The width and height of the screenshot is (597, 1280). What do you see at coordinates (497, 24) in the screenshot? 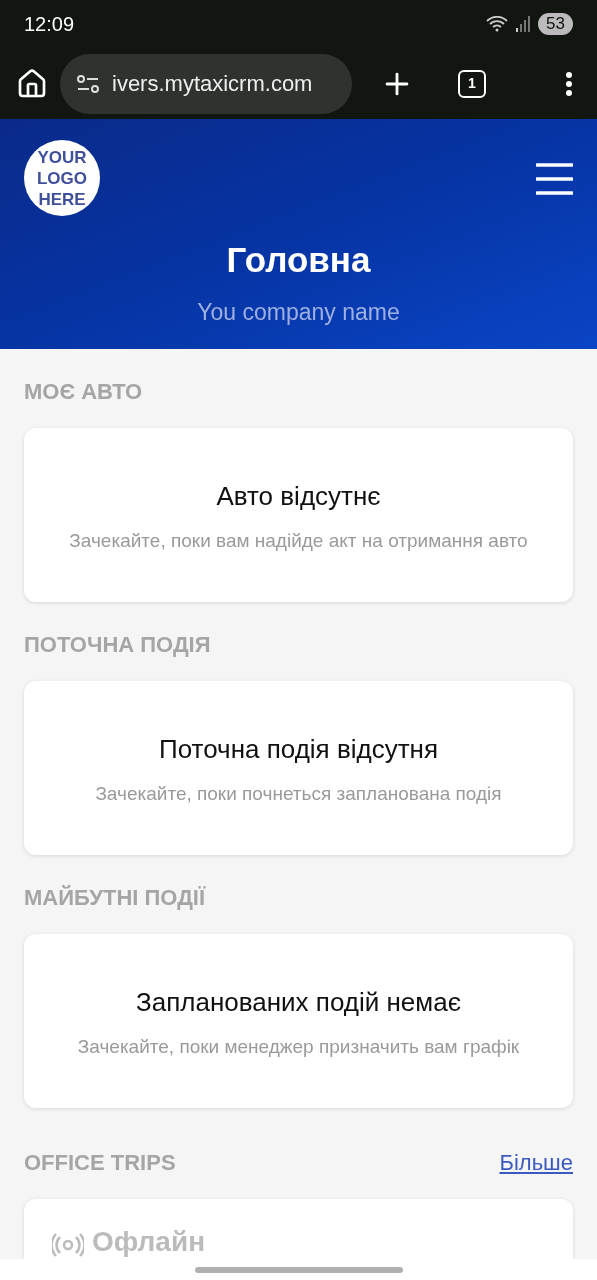
I see `wifi-icon` at bounding box center [497, 24].